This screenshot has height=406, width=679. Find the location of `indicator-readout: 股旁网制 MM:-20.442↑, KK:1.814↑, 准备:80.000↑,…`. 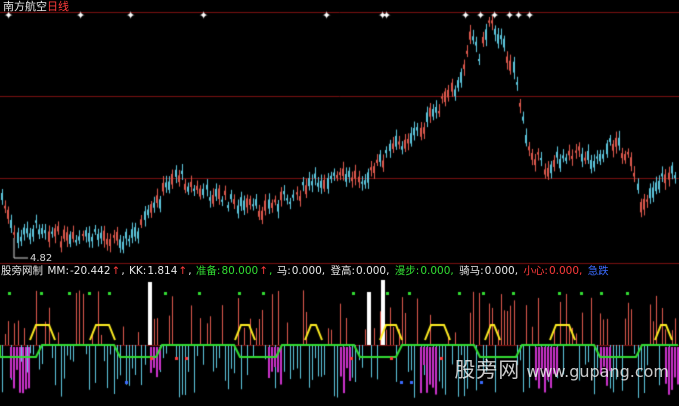

indicator-readout: 股旁网制 MM:-20.442↑, KK:1.814↑, 准备:80.000↑,… is located at coordinates (340, 271).